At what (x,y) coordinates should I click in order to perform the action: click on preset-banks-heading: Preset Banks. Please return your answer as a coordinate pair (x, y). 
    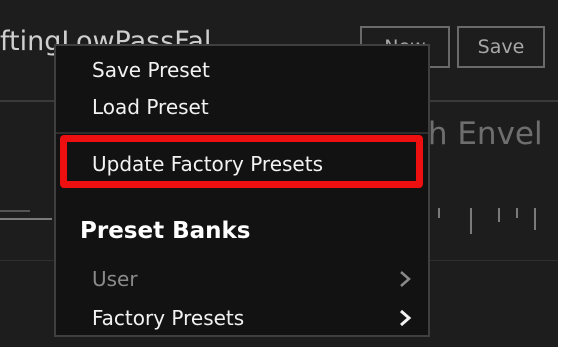
    Looking at the image, I should click on (165, 231).